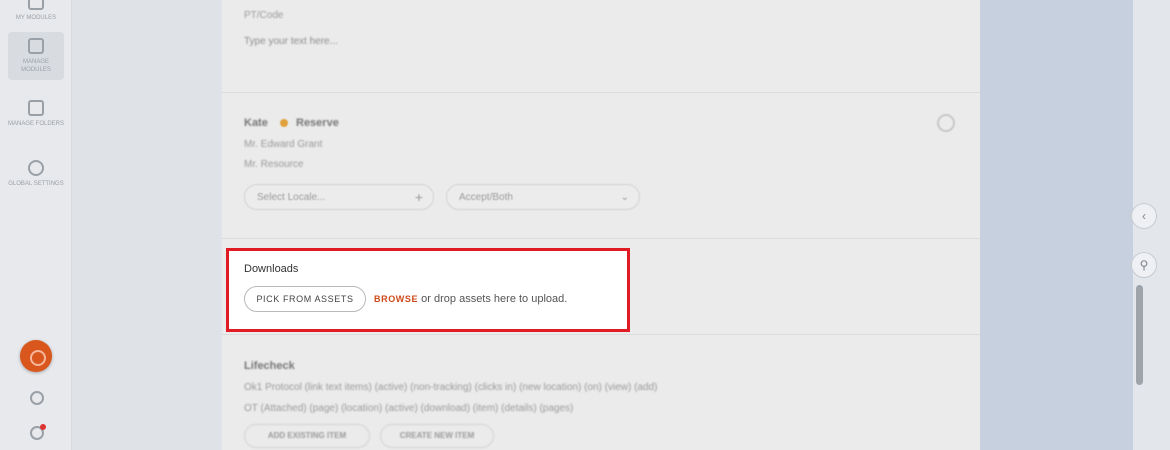 Image resolution: width=1170 pixels, height=450 pixels. What do you see at coordinates (946, 123) in the screenshot?
I see `more-options-icon` at bounding box center [946, 123].